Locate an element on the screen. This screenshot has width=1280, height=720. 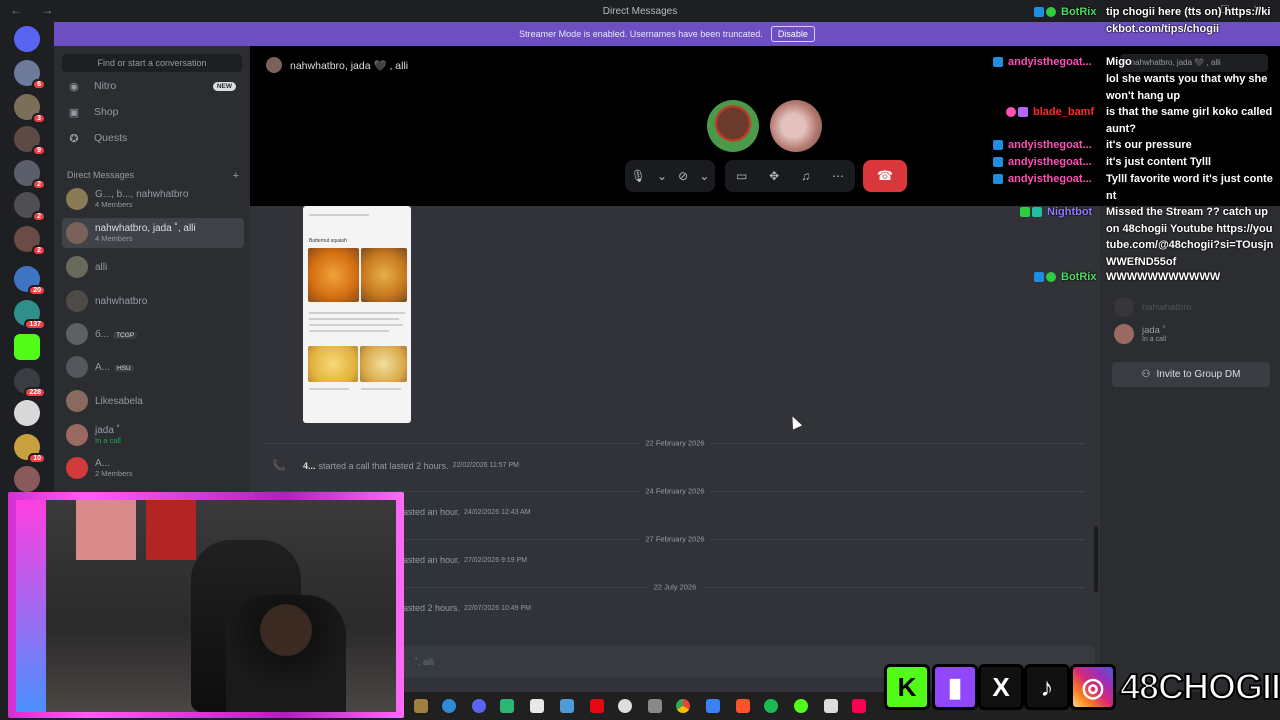
dm-item-active: nahwhatbro, jada ˚, alli 4 Members is located at coordinates (153, 233).